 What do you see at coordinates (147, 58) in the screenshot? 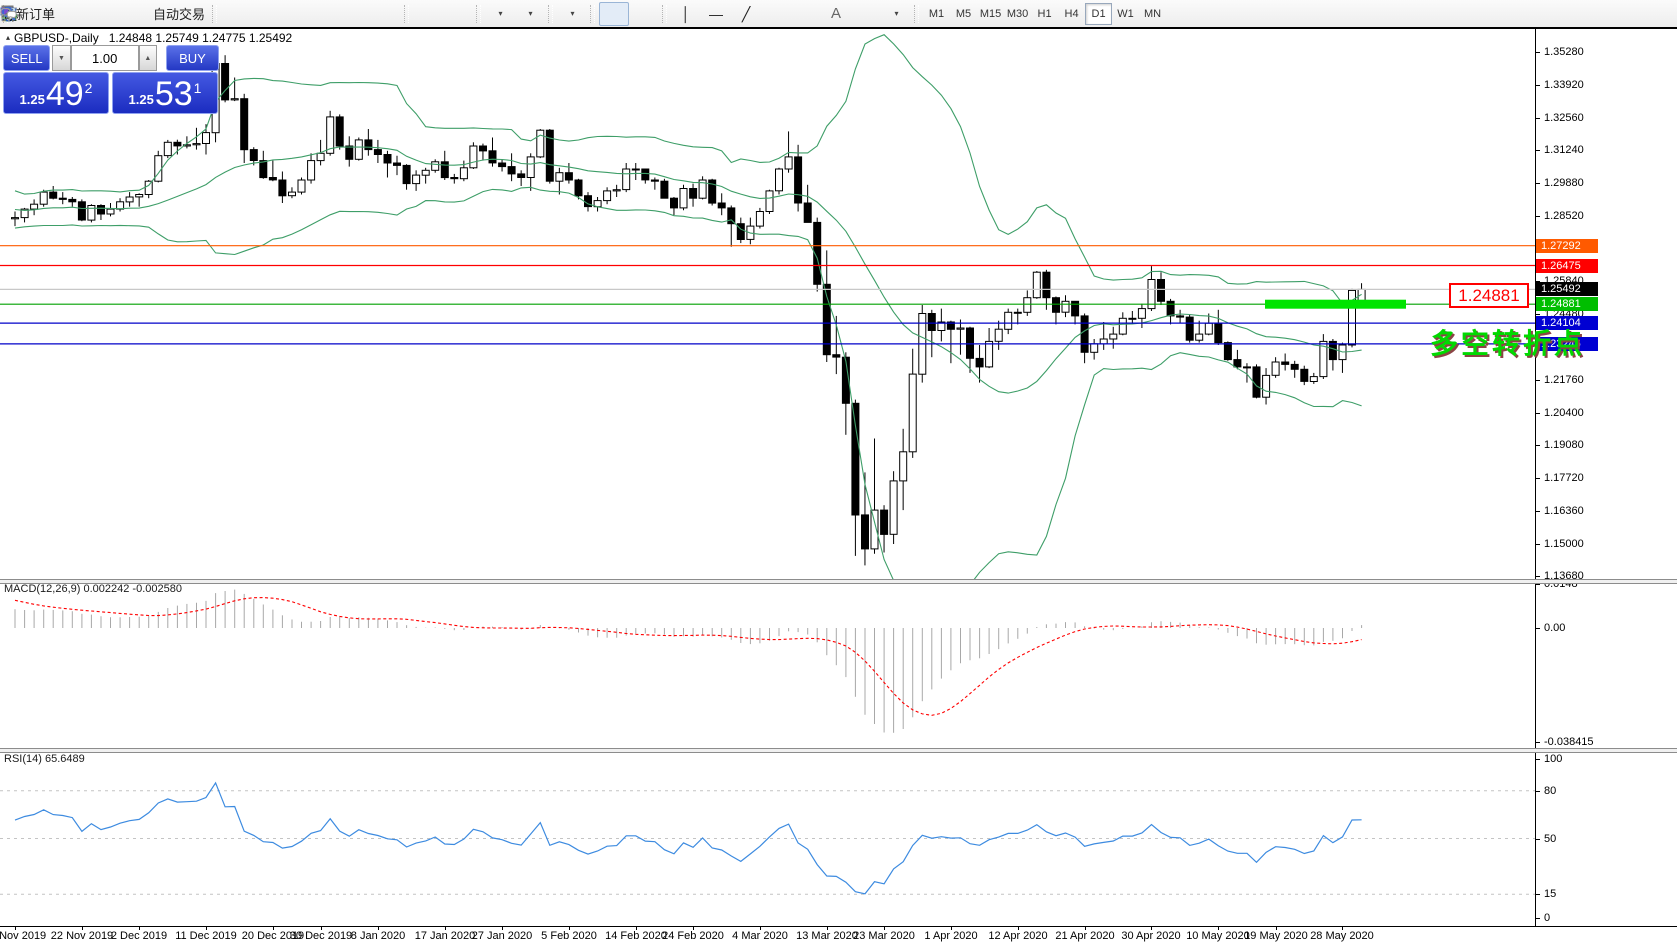
I see `volume-increase-button: ▲` at bounding box center [147, 58].